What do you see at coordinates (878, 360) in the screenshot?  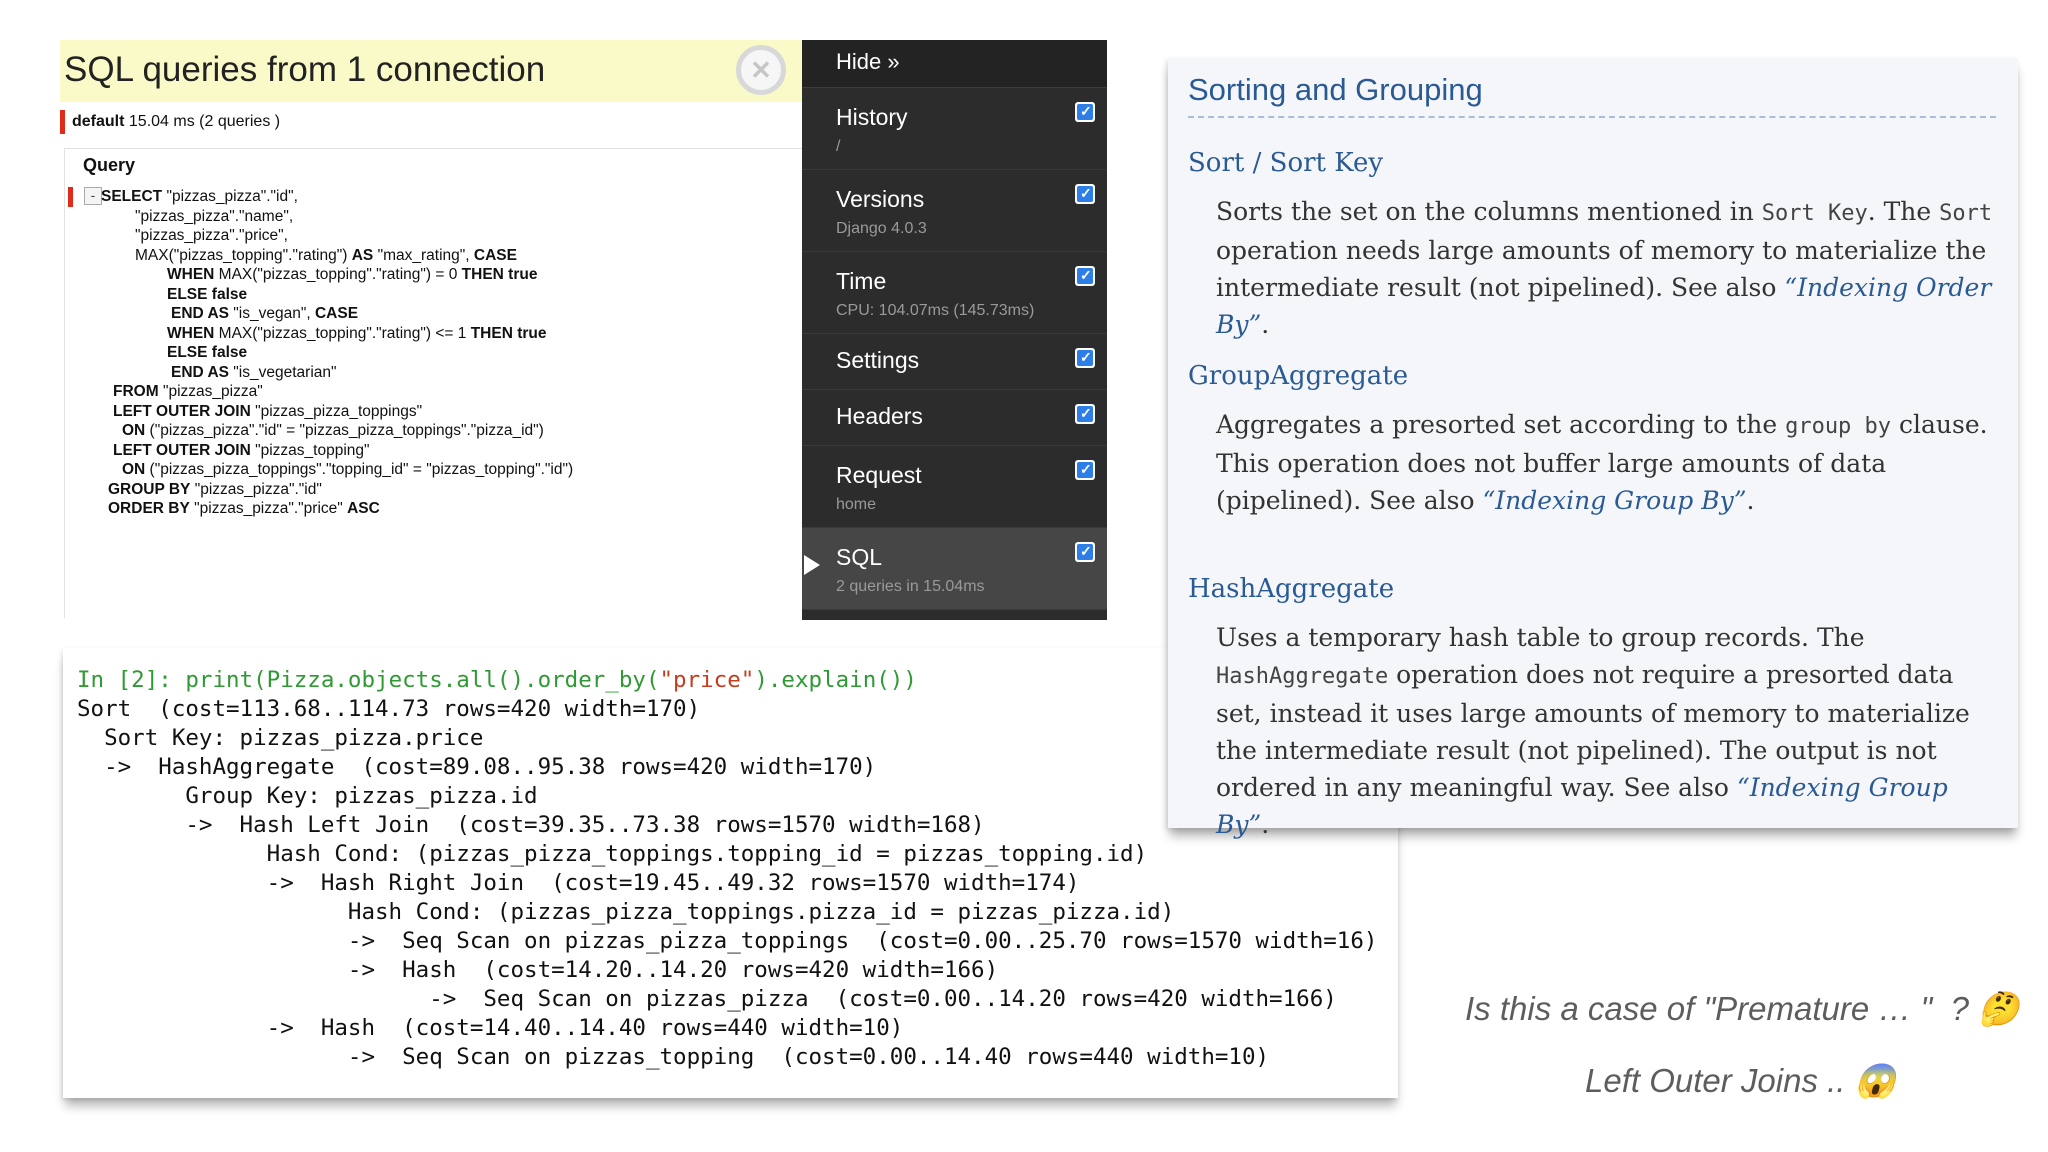 I see `toolbar-panel-title: Settings` at bounding box center [878, 360].